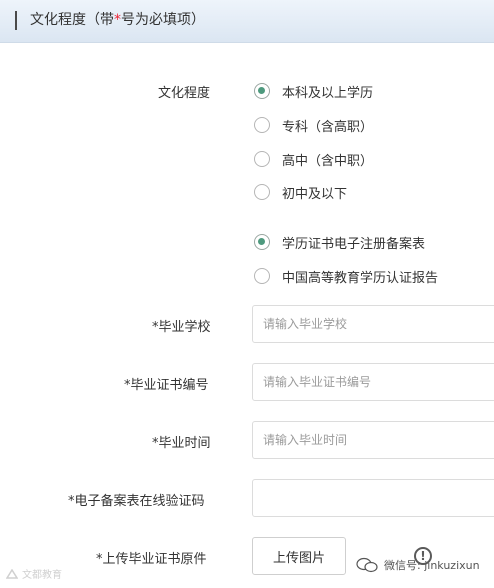  I want to click on watermark-left: 文都教育, so click(34, 573).